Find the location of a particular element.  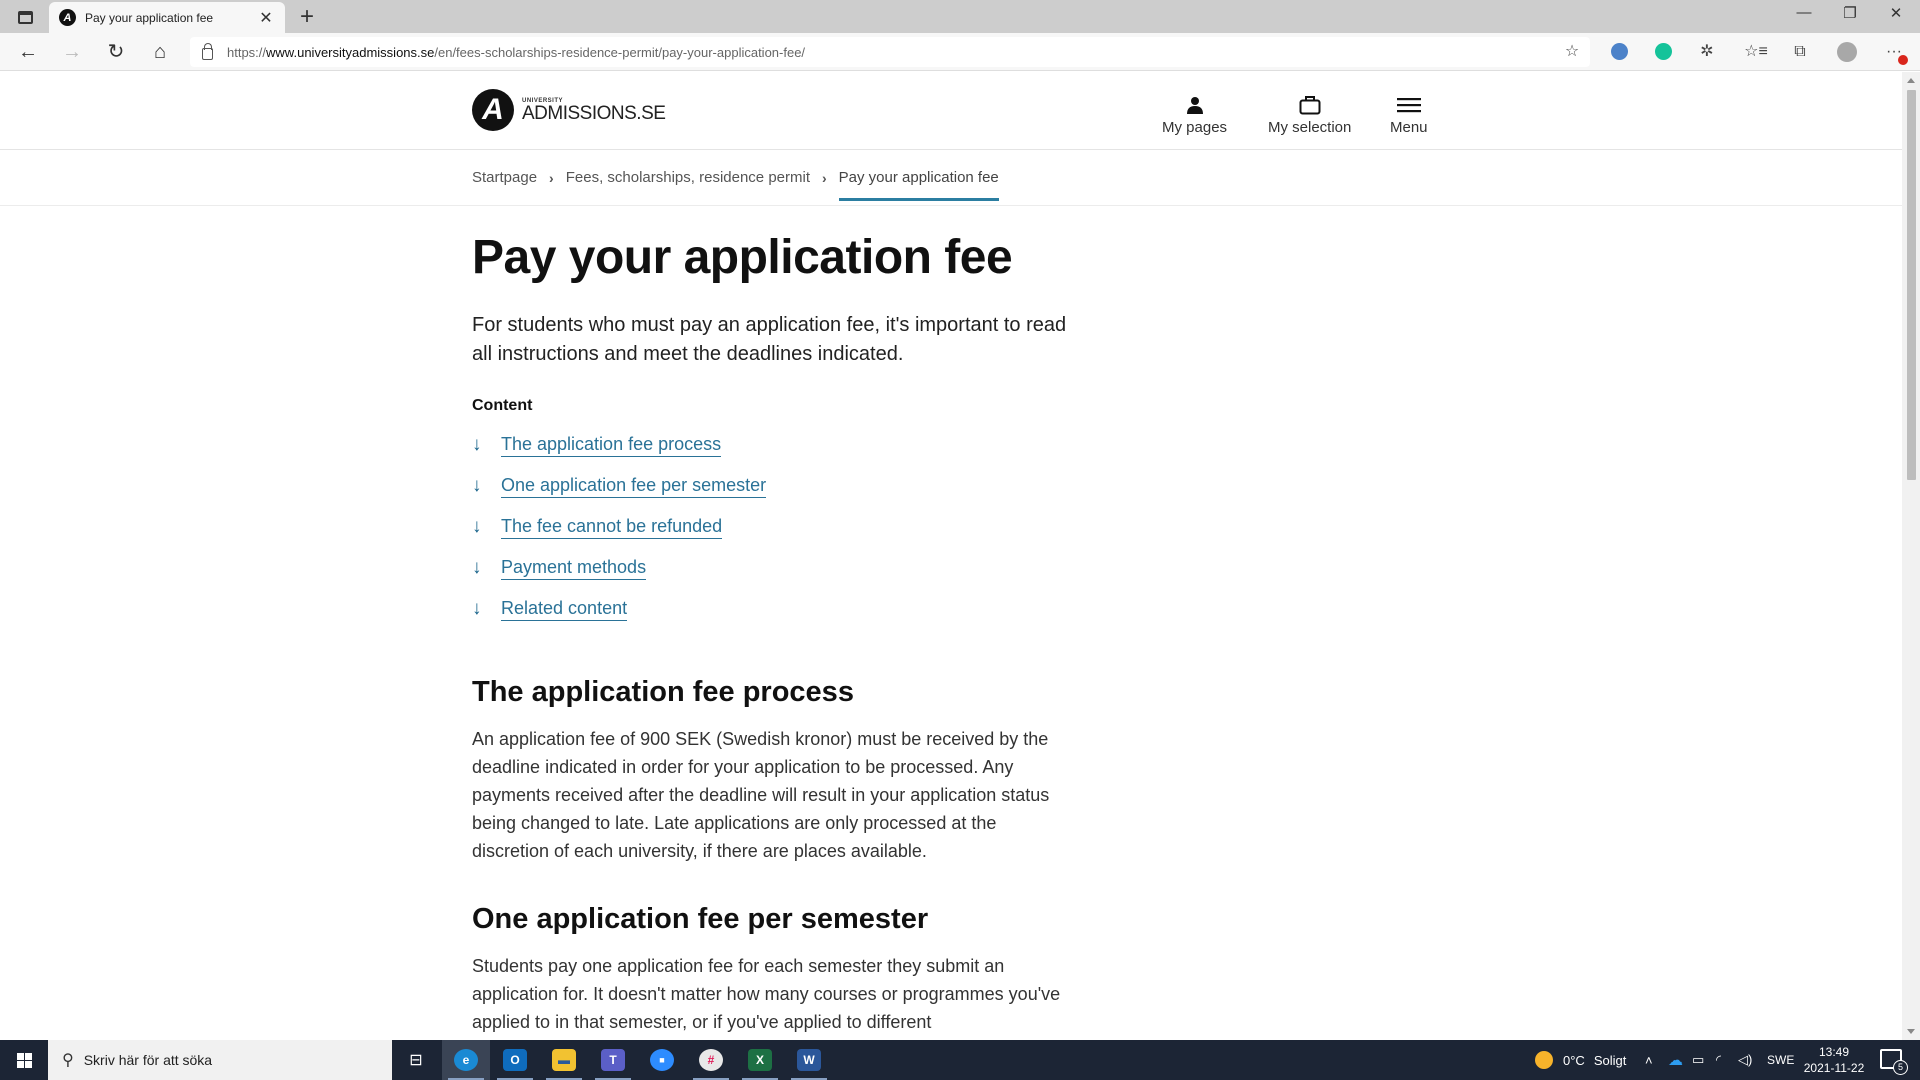

logo-big-text: ADMISSIONS.SE is located at coordinates (594, 113).